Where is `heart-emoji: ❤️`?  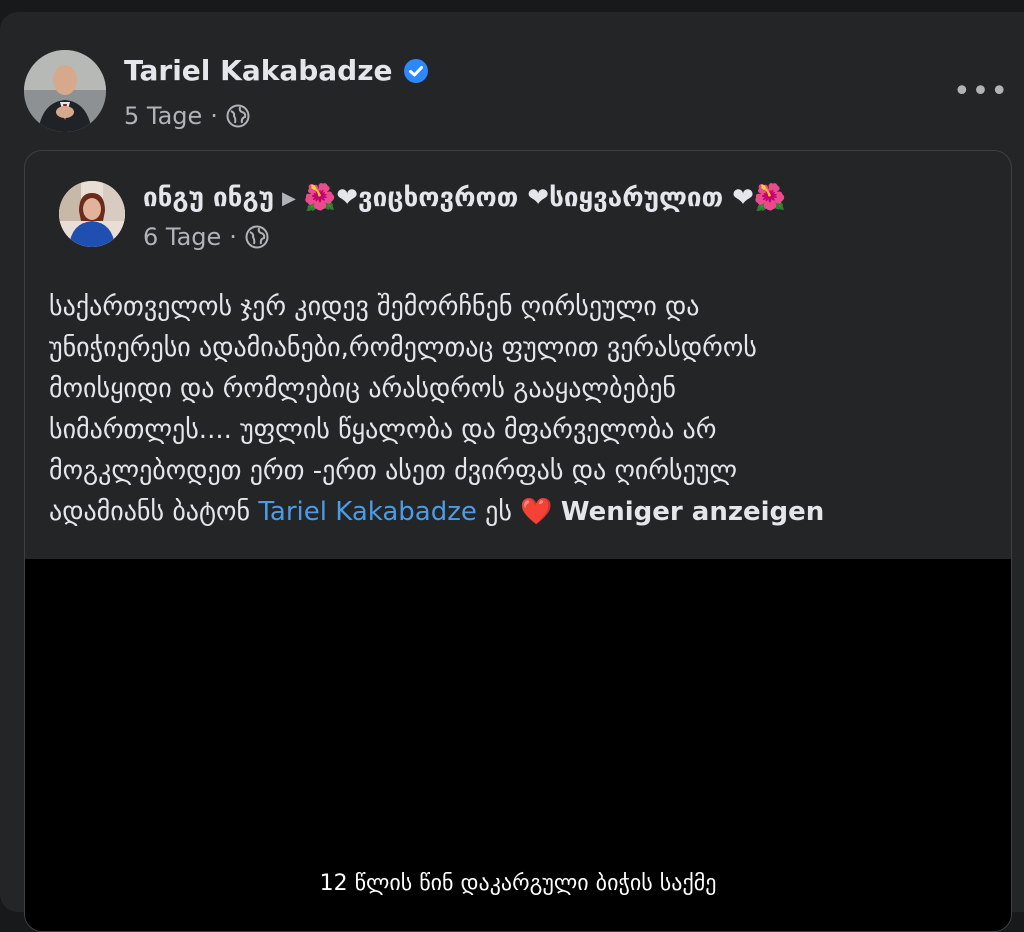 heart-emoji: ❤️ is located at coordinates (536, 512).